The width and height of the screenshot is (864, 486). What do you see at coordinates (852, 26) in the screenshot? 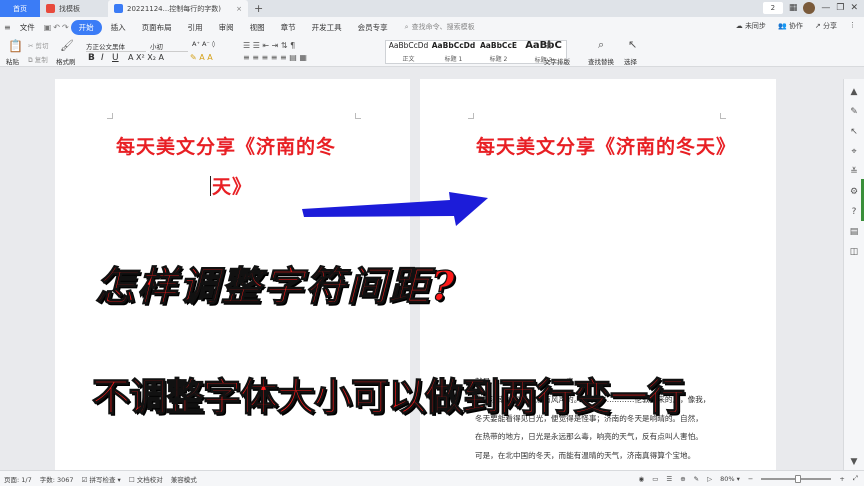
I see `more-icon: ⋮` at bounding box center [852, 26].